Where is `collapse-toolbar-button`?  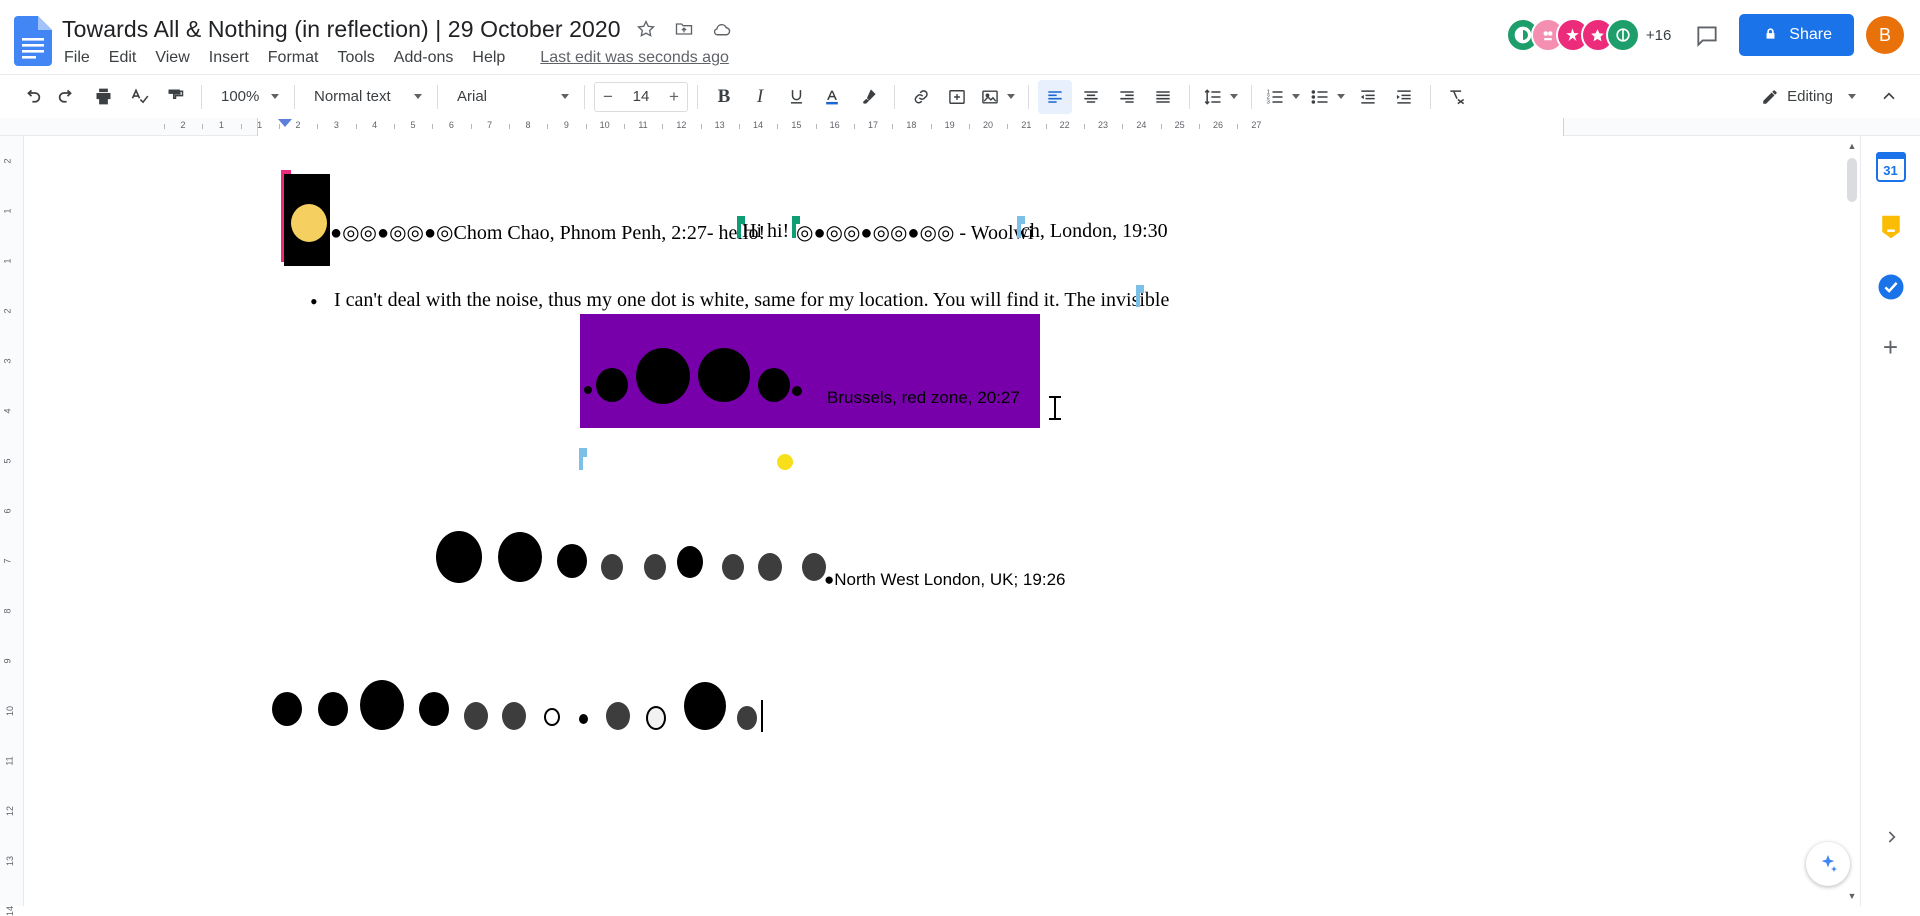
collapse-toolbar-button is located at coordinates (1889, 97).